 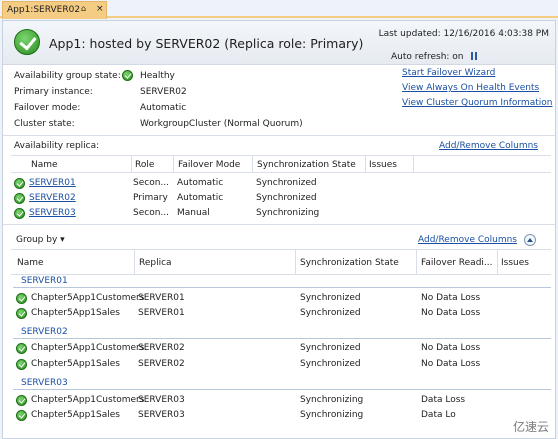 What do you see at coordinates (463, 34) in the screenshot?
I see `last-updated-text: Last updated: 12/16/2016 4:03:38 PM` at bounding box center [463, 34].